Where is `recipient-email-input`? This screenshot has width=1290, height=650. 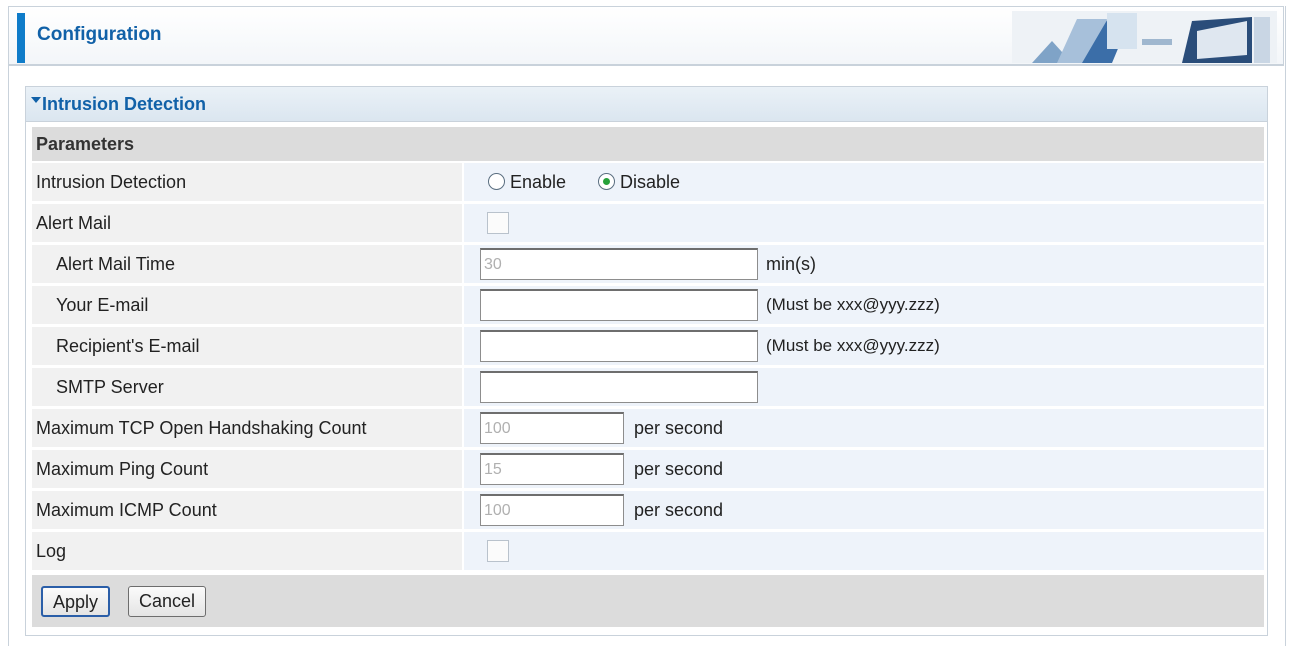
recipient-email-input is located at coordinates (619, 346).